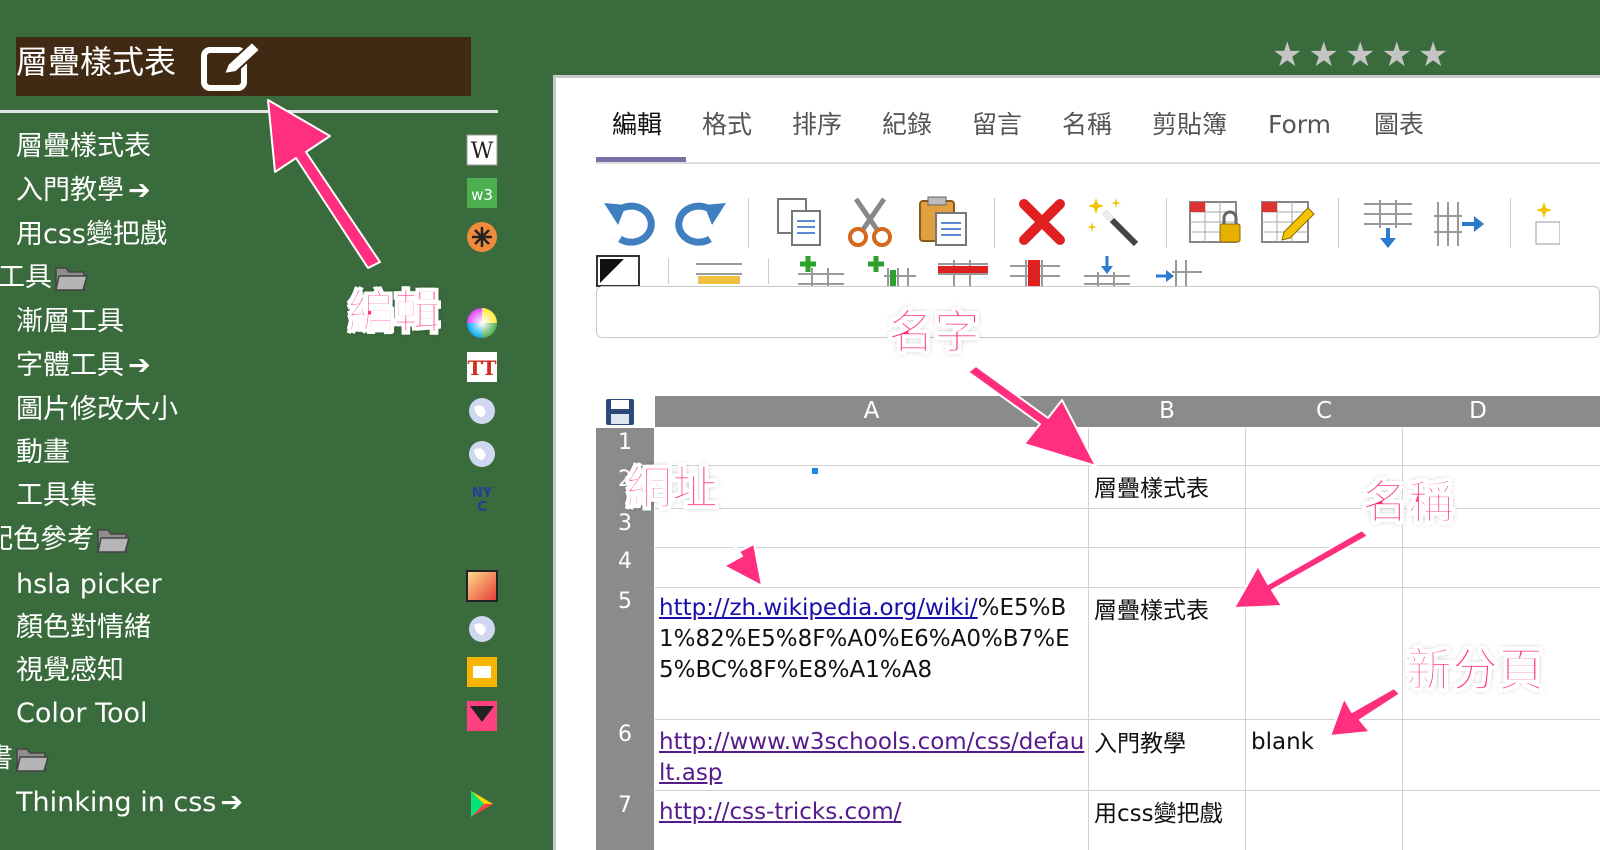  I want to click on color-tool-icon, so click(482, 716).